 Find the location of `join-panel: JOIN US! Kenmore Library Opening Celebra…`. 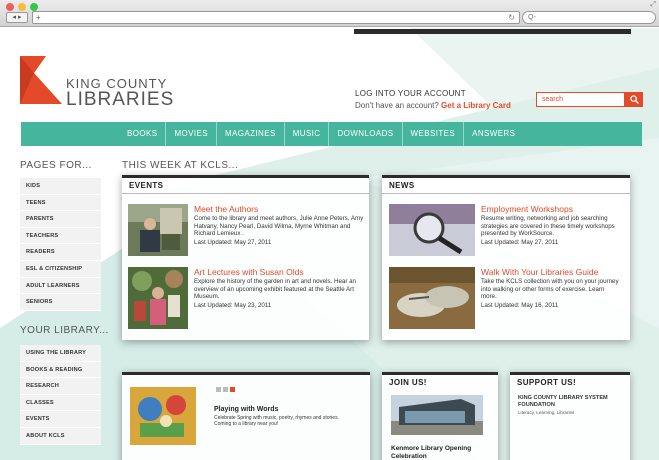

join-panel: JOIN US! Kenmore Library Opening Celebra… is located at coordinates (440, 416).